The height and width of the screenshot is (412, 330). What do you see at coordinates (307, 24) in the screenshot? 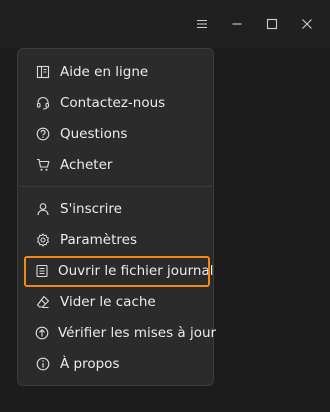
I see `close-icon` at bounding box center [307, 24].